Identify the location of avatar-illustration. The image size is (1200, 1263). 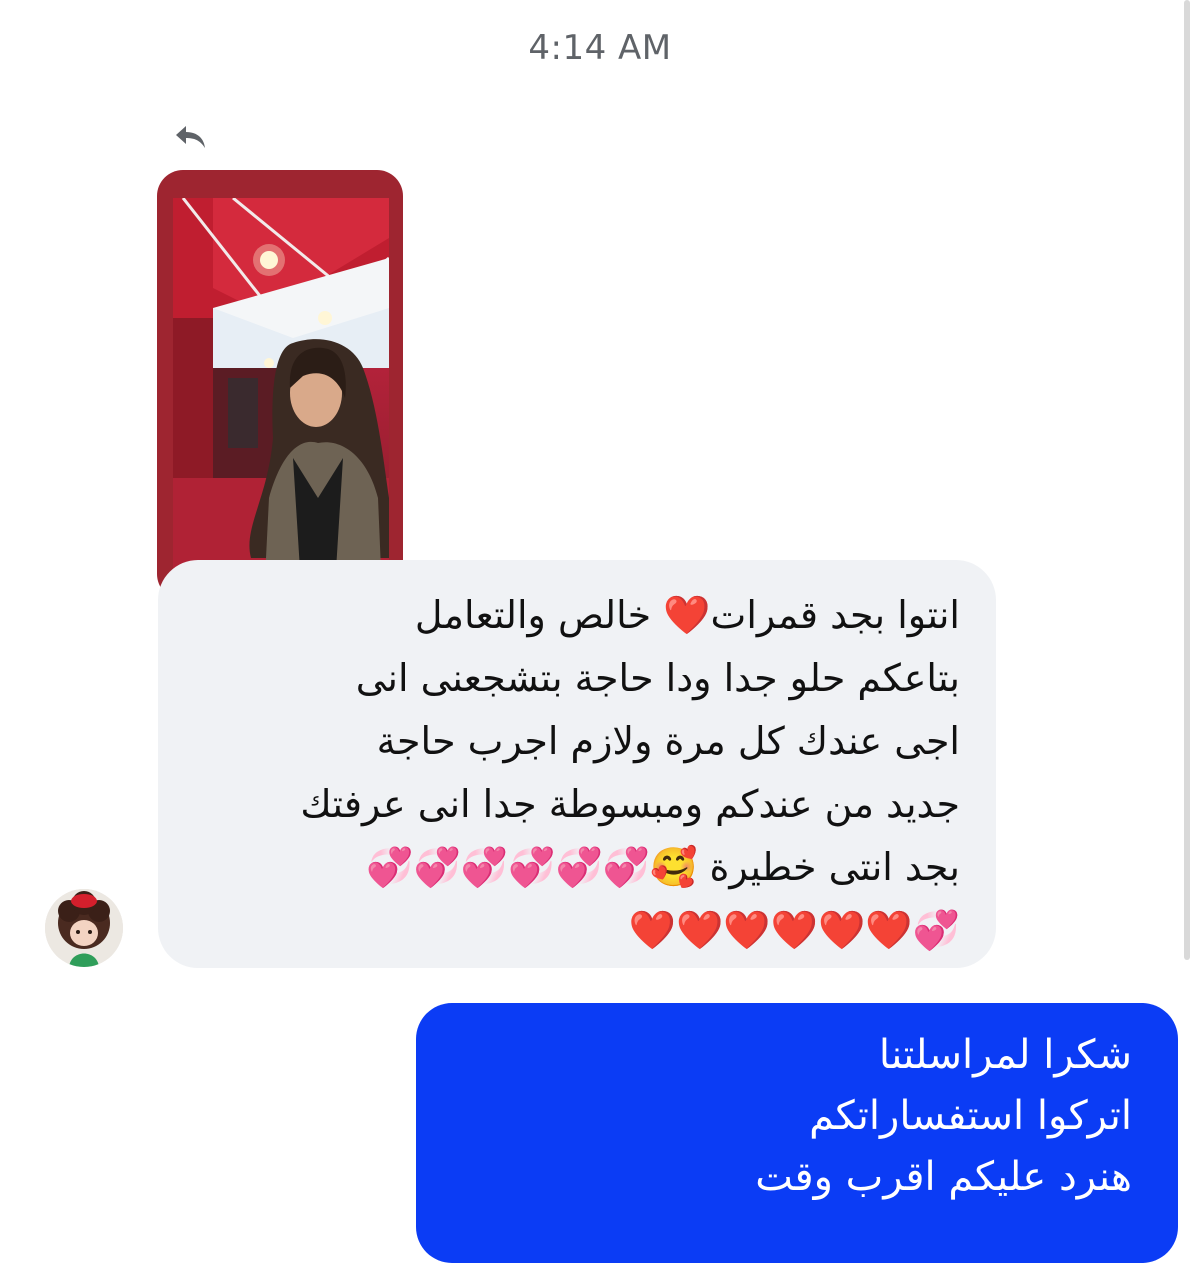
(84, 928).